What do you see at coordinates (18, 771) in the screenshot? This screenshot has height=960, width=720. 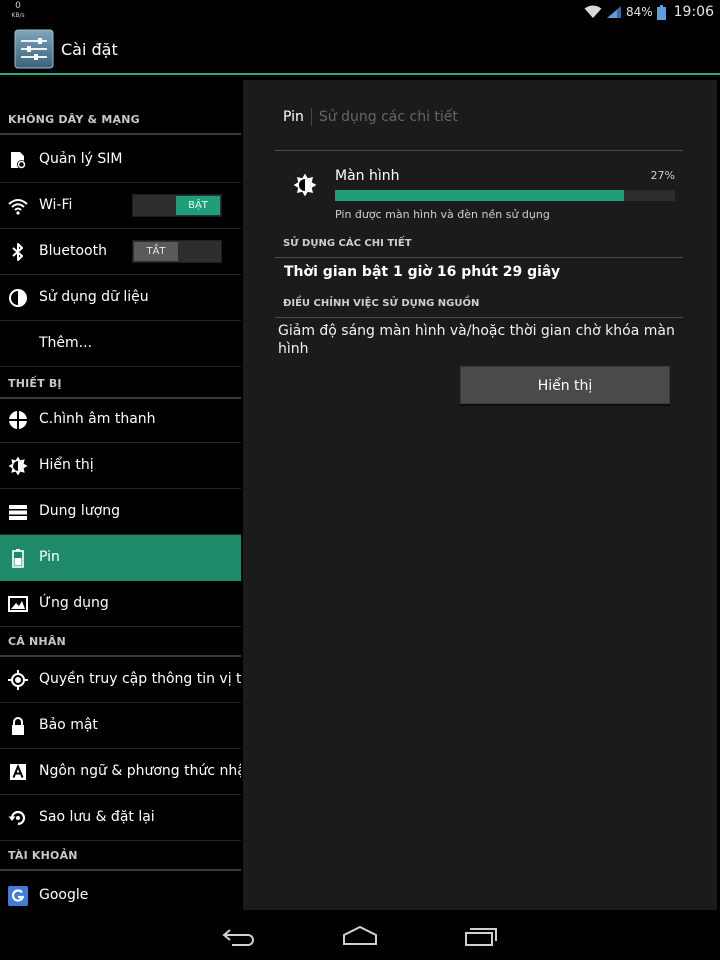 I see `language-icon` at bounding box center [18, 771].